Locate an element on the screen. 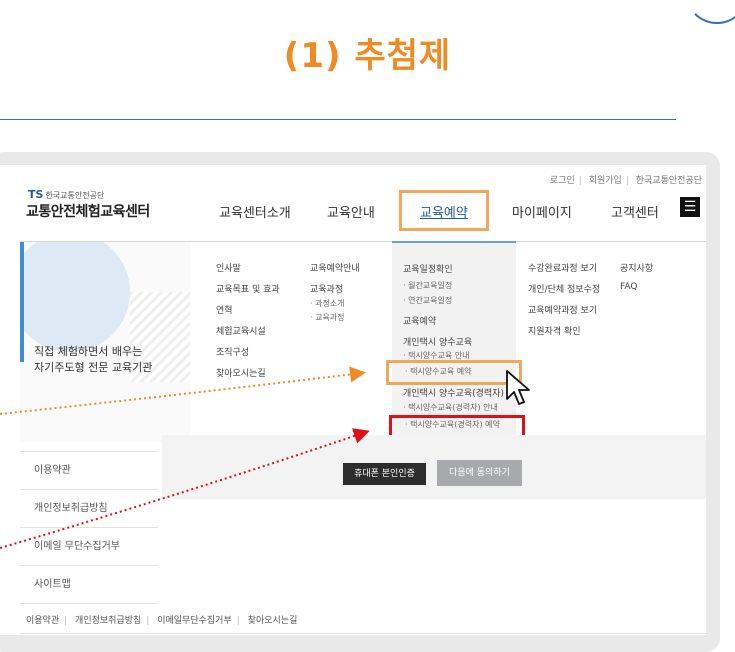 The image size is (735, 652). red-arrow is located at coordinates (185, 488).